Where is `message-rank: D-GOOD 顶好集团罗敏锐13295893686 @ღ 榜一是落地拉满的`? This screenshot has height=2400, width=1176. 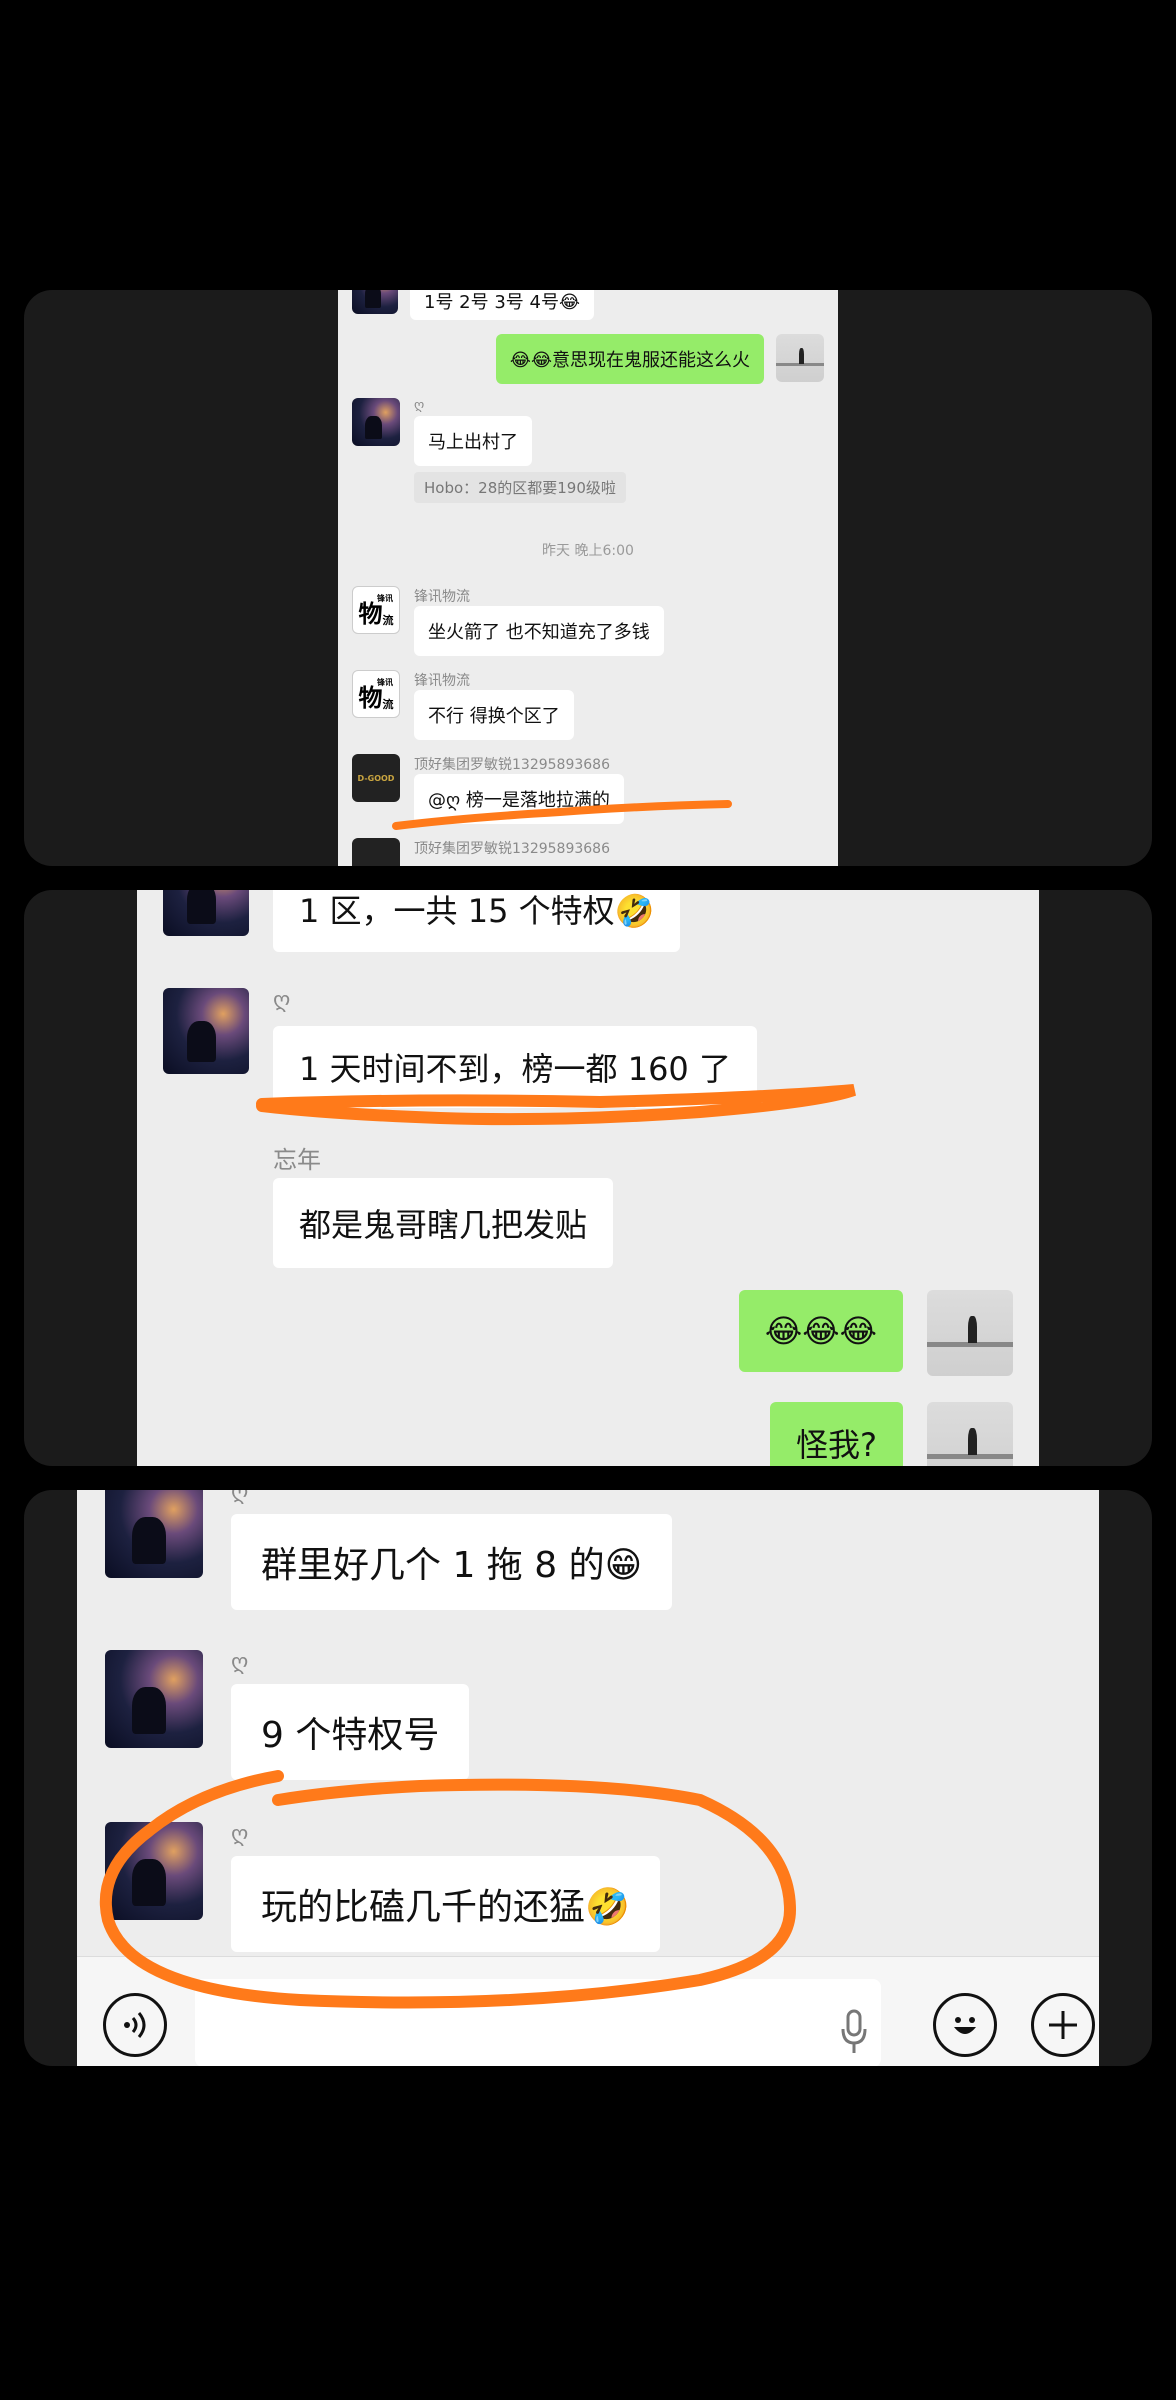
message-rank: D-GOOD 顶好集团罗敏锐13295893686 @ღ 榜一是落地拉满的 is located at coordinates (488, 789).